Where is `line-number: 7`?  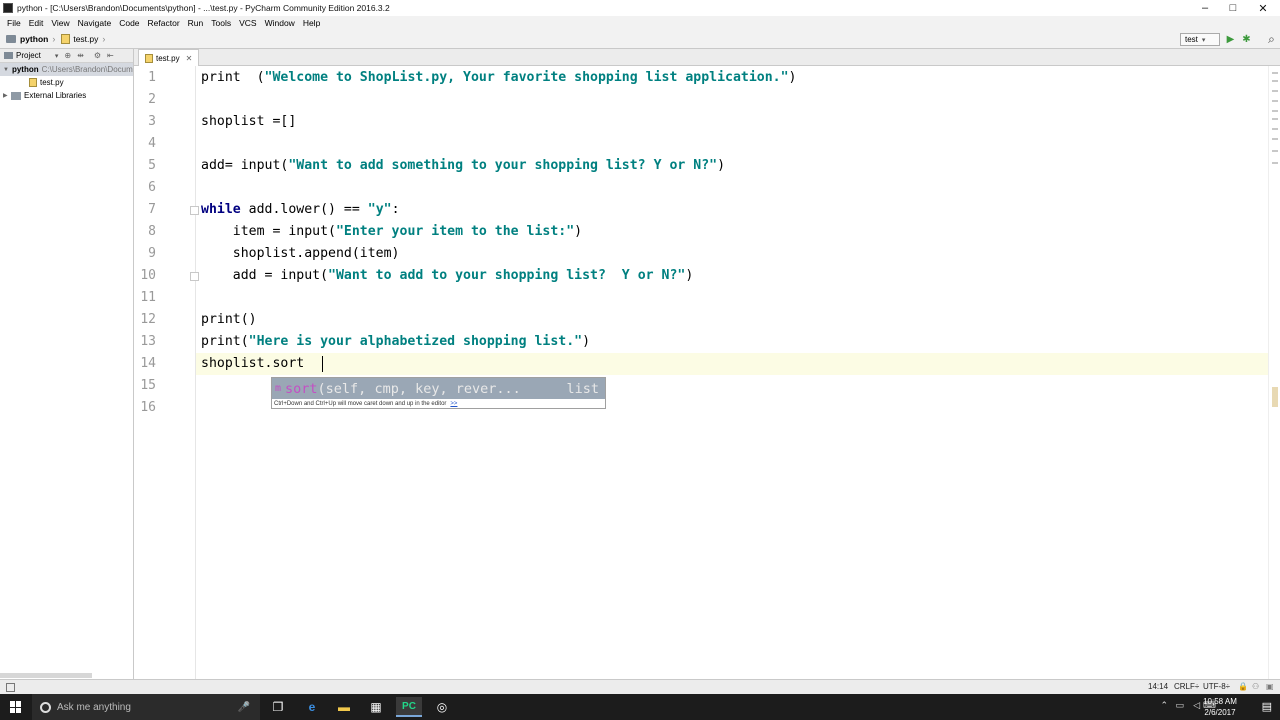
line-number: 7 is located at coordinates (152, 209).